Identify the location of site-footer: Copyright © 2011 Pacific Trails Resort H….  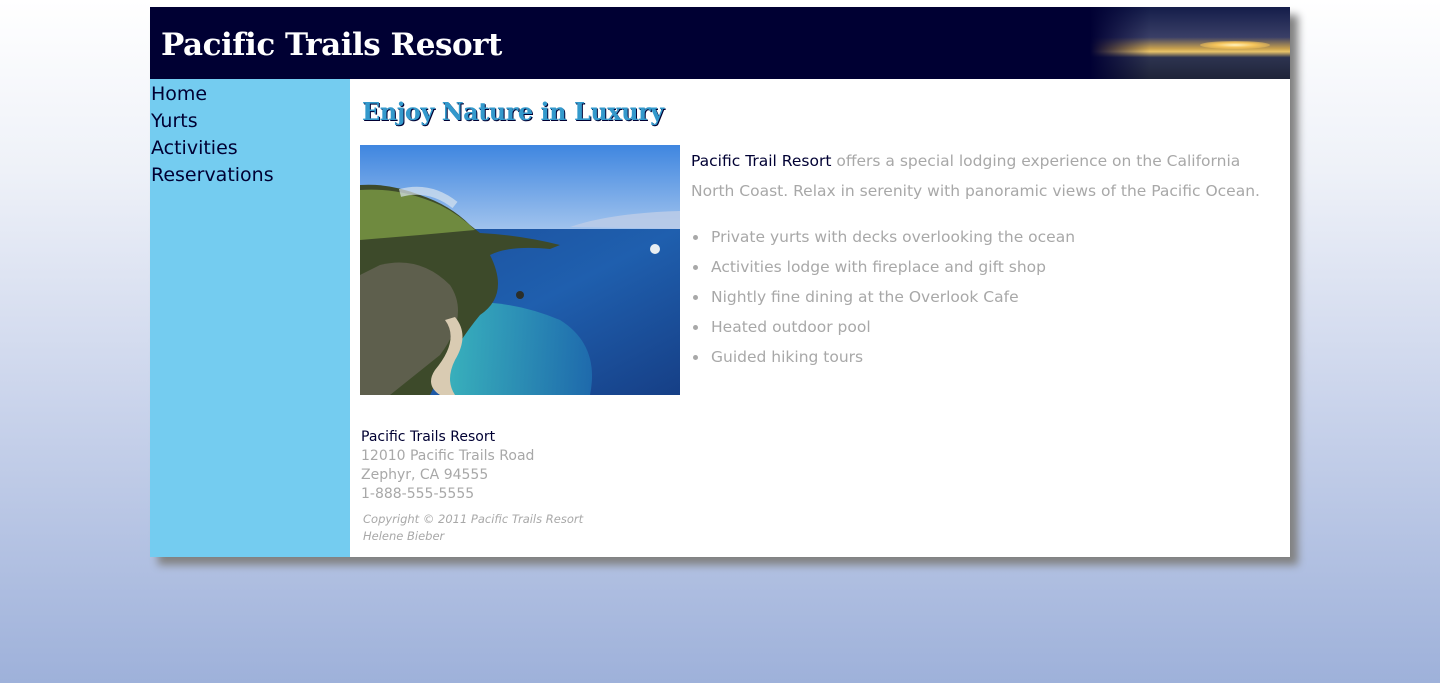
(473, 528).